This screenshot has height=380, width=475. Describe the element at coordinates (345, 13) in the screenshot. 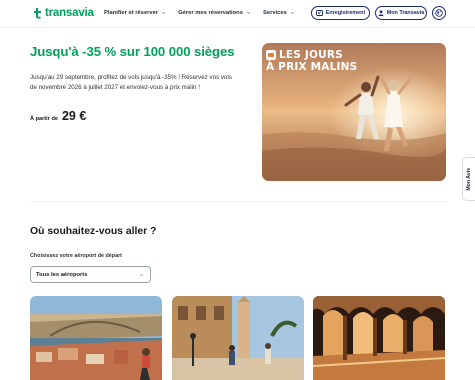

I see `checkin-button-label: Enregistrement` at that location.